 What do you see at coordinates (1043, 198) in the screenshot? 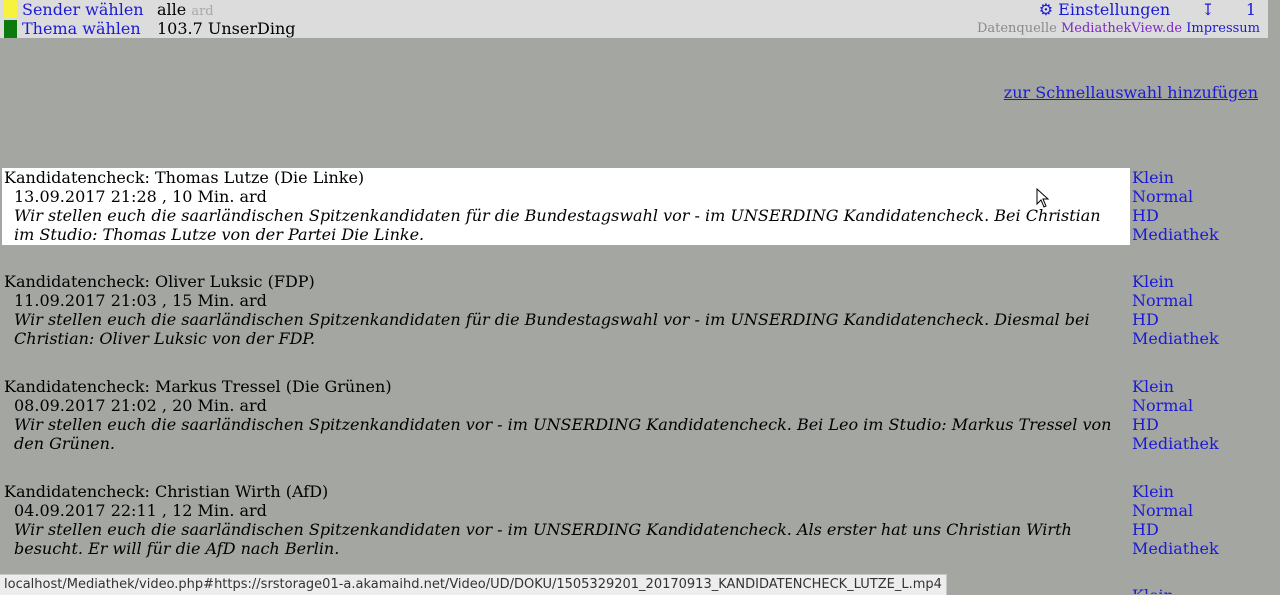
I see `mouse-cursor-icon` at bounding box center [1043, 198].